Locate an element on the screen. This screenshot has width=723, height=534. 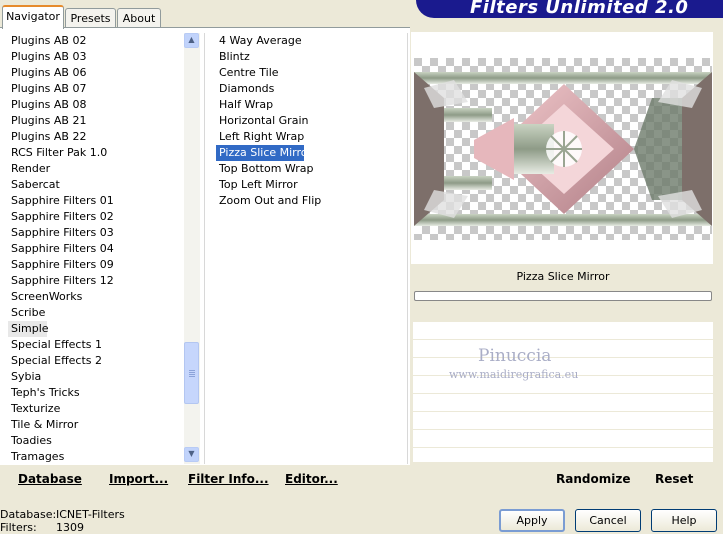
category-item: Tile & Mirror is located at coordinates (96, 425).